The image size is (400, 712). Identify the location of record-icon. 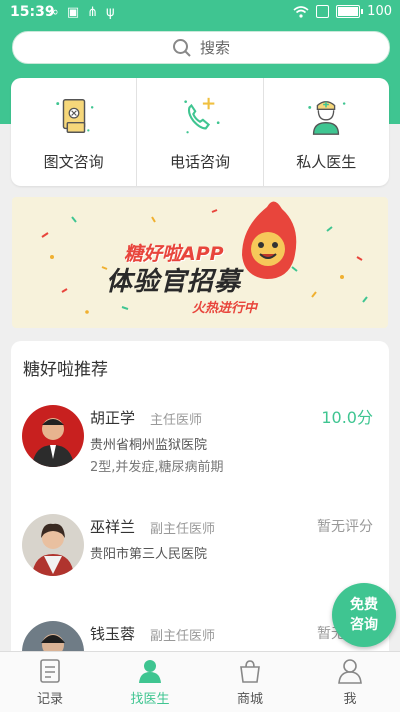
(50, 671).